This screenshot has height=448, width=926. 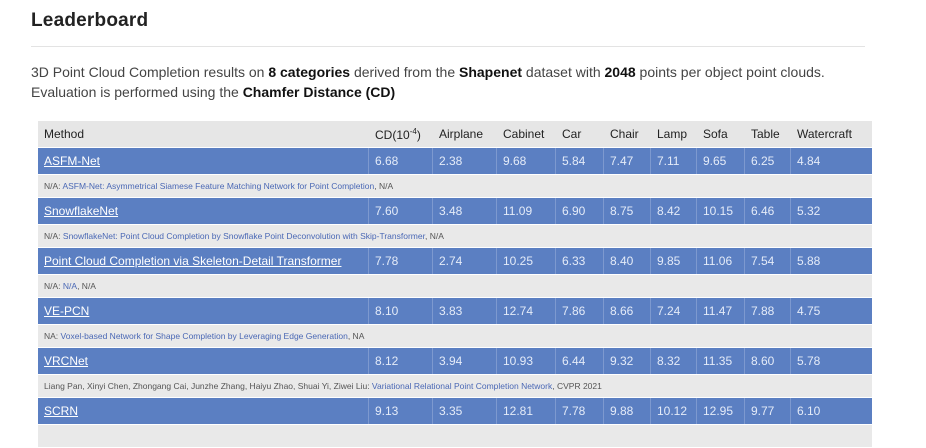 What do you see at coordinates (526, 411) in the screenshot?
I see `cabinet-value: 12.81` at bounding box center [526, 411].